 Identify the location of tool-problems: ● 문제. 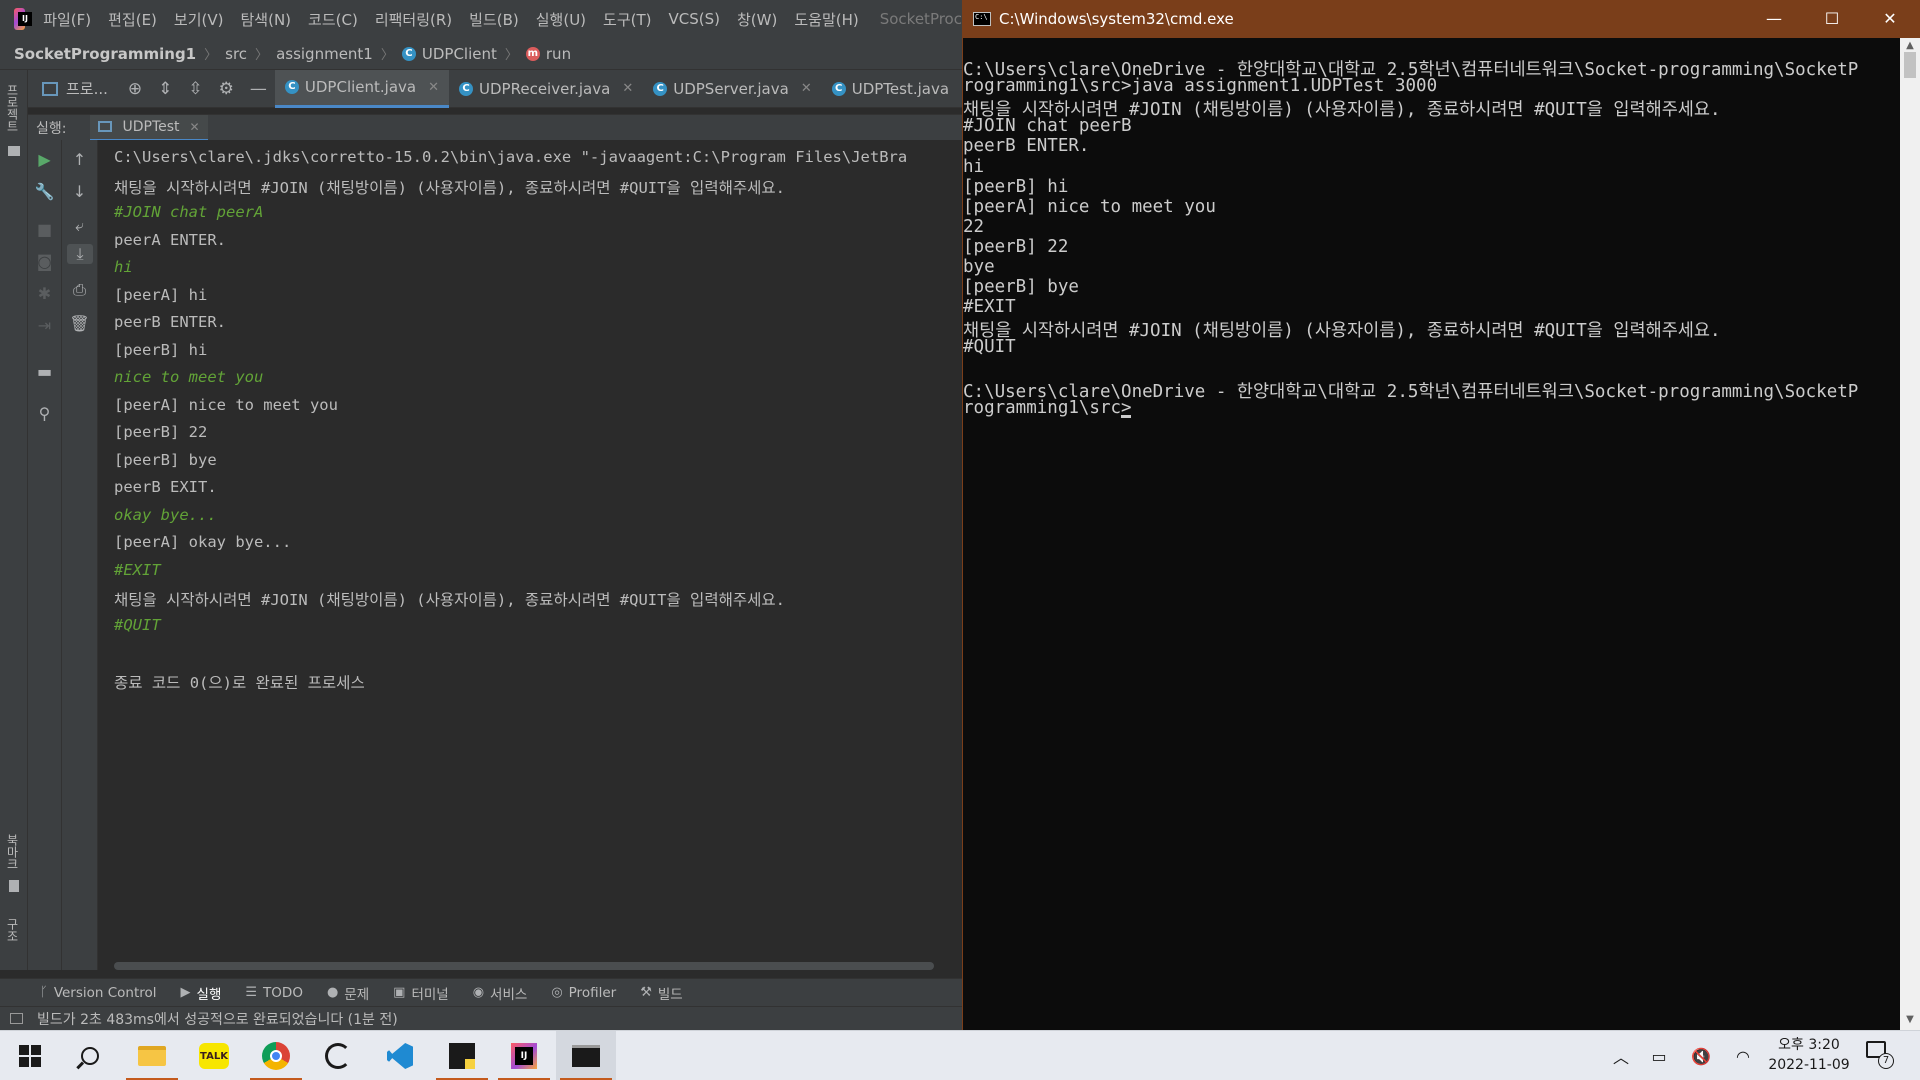
(348, 993).